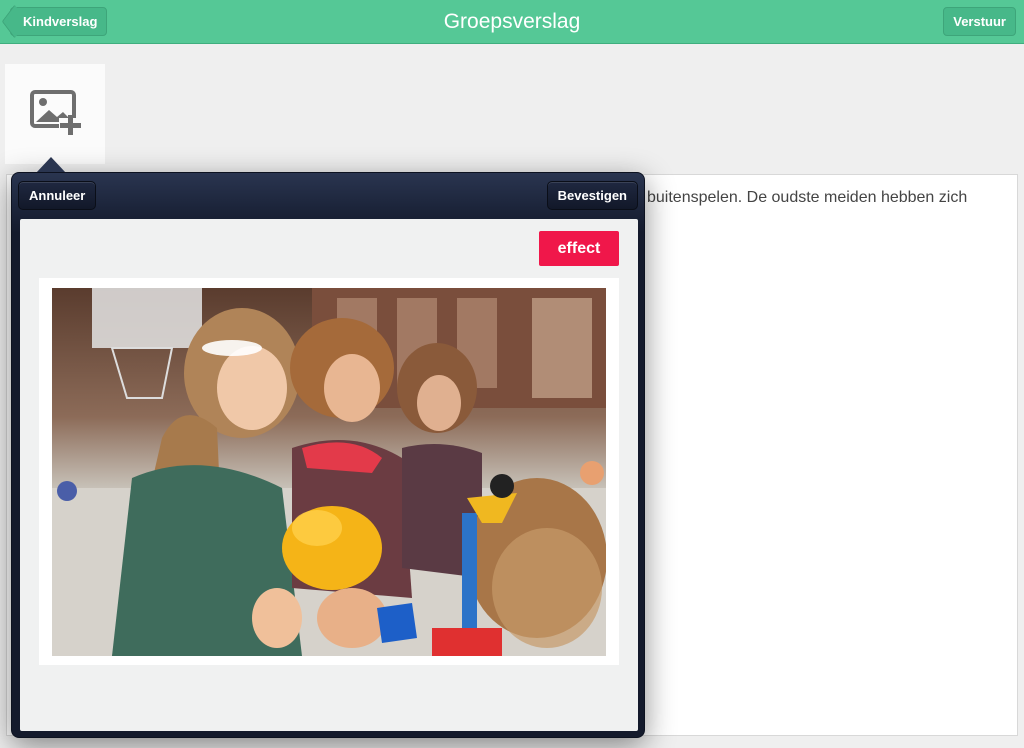 This screenshot has width=1024, height=748. Describe the element at coordinates (579, 248) in the screenshot. I see `effect-button: effect` at that location.